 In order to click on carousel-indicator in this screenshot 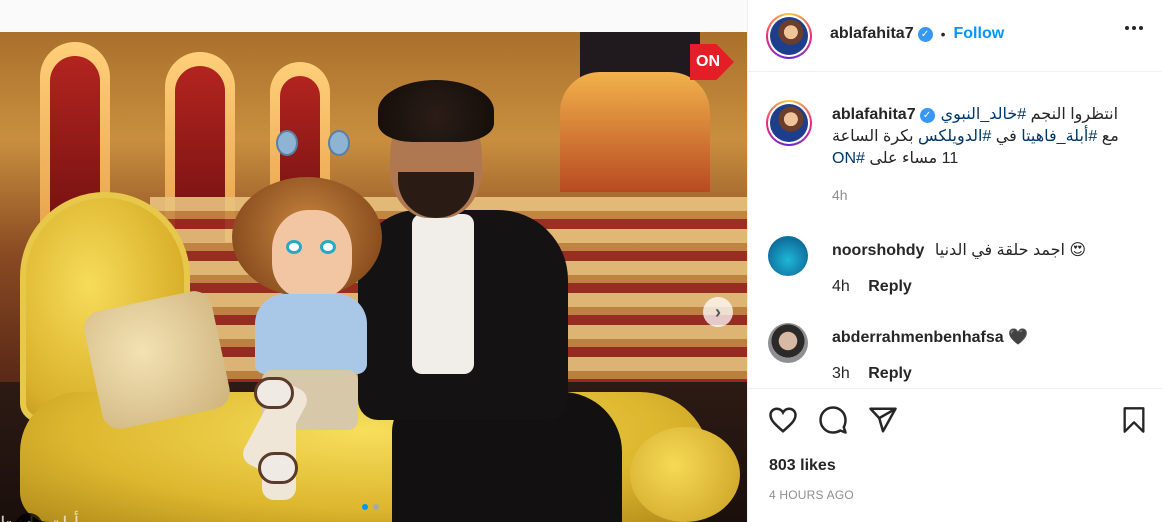, I will do `click(370, 507)`.